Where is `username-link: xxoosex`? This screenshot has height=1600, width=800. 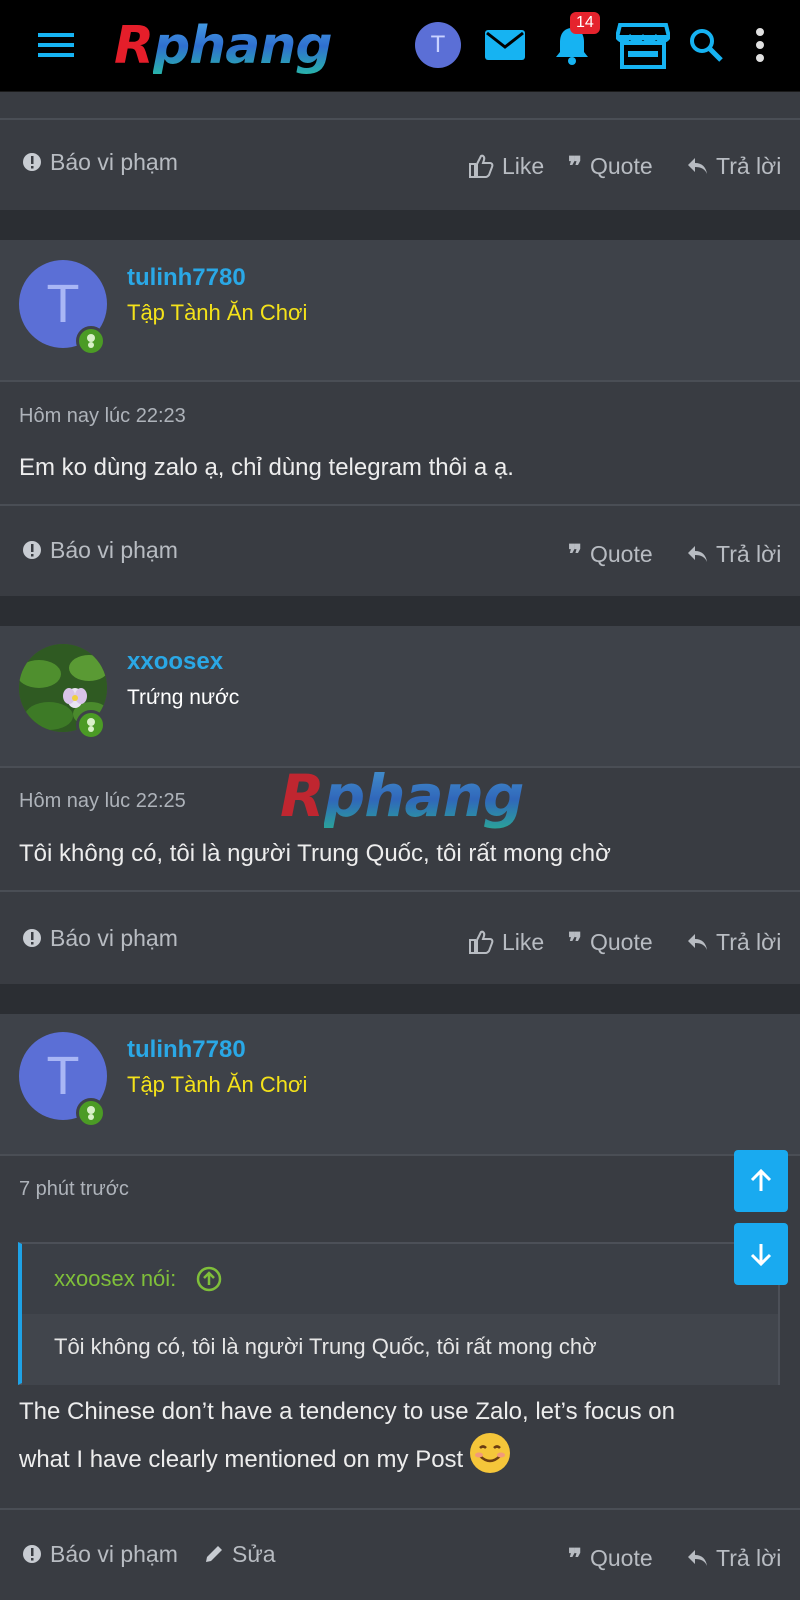 username-link: xxoosex is located at coordinates (175, 662).